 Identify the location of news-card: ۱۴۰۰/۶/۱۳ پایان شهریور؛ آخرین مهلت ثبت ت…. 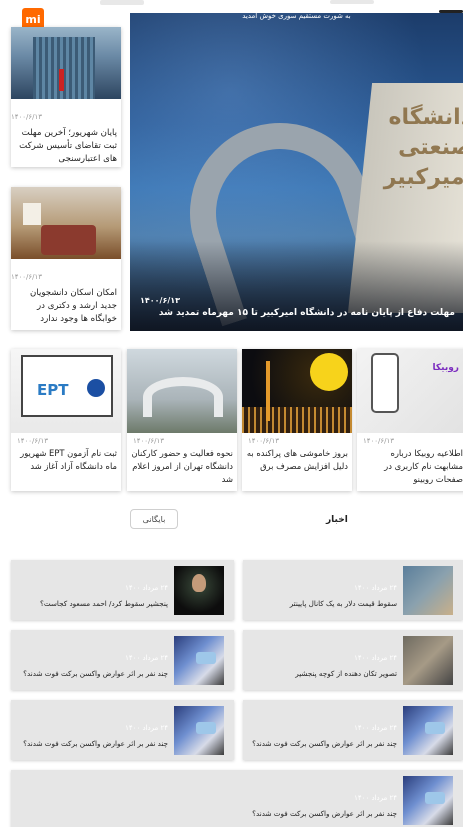
(66, 97).